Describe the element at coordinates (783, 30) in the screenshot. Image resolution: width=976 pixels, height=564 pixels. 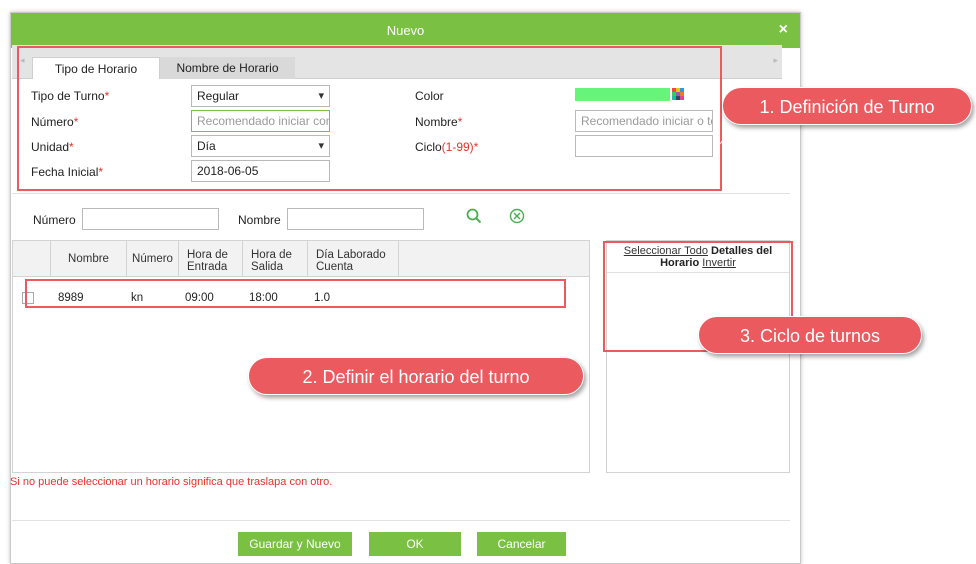
I see `close-icon: ×` at that location.